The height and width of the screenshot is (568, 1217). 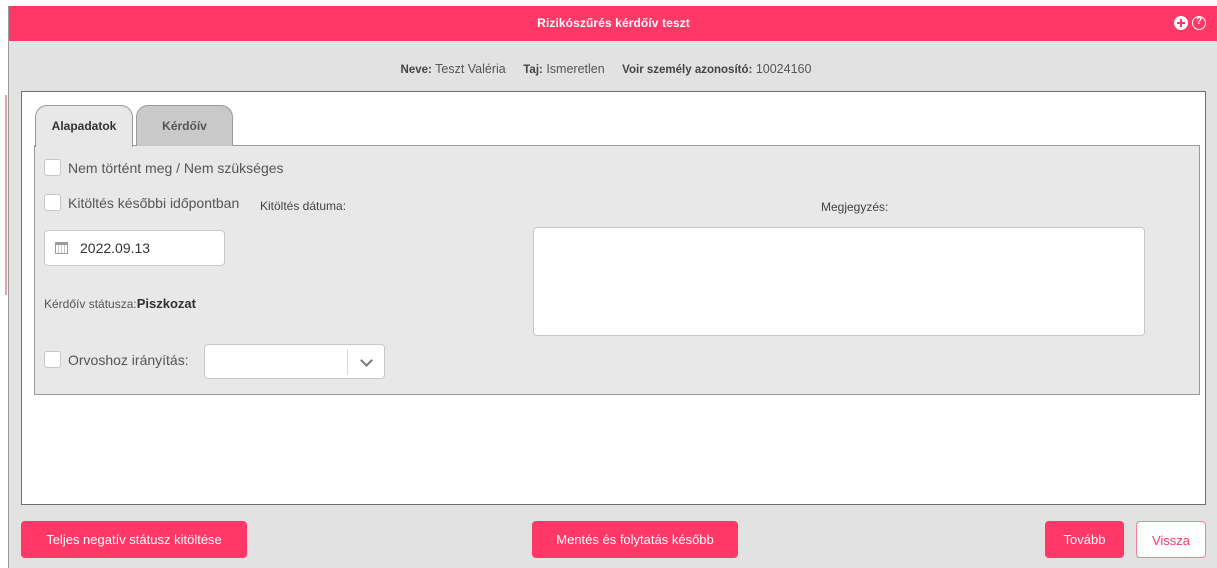 What do you see at coordinates (783, 69) in the screenshot?
I see `patient-voir-value: 10024160` at bounding box center [783, 69].